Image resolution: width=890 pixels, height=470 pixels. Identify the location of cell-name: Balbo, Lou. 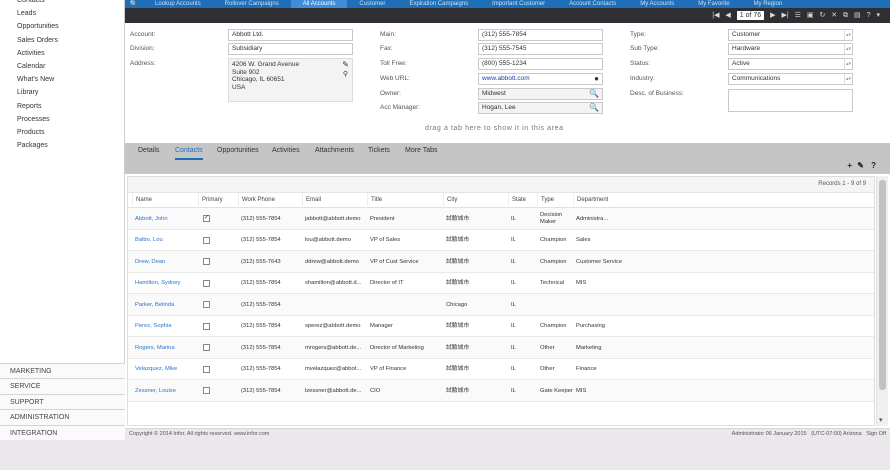
(165, 241).